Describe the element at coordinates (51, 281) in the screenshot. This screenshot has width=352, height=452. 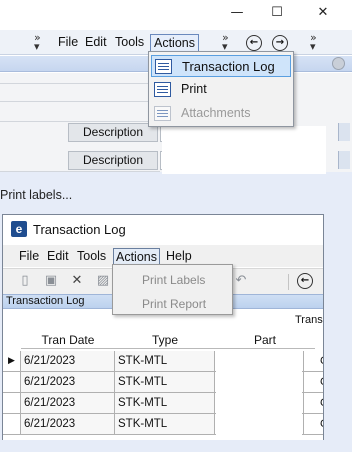
I see `save-icon: ▣` at that location.